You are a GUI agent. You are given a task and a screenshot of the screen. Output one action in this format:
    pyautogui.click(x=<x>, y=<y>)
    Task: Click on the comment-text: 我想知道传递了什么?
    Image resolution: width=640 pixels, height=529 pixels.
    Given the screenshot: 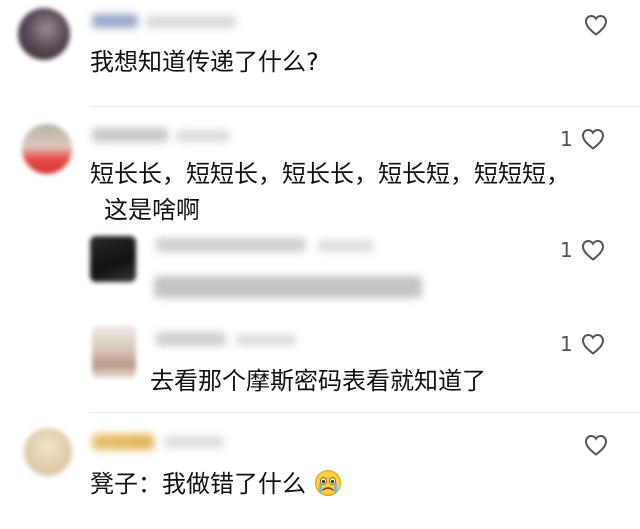 What is the action you would take?
    pyautogui.click(x=204, y=62)
    